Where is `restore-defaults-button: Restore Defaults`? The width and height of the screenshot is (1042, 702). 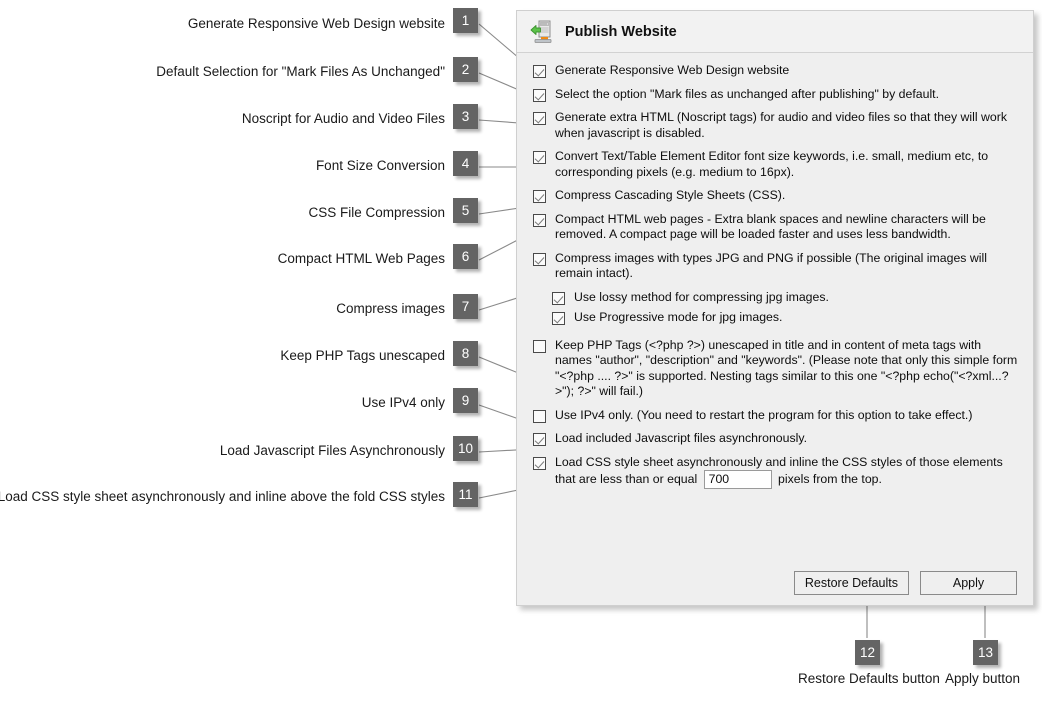
restore-defaults-button: Restore Defaults is located at coordinates (851, 583).